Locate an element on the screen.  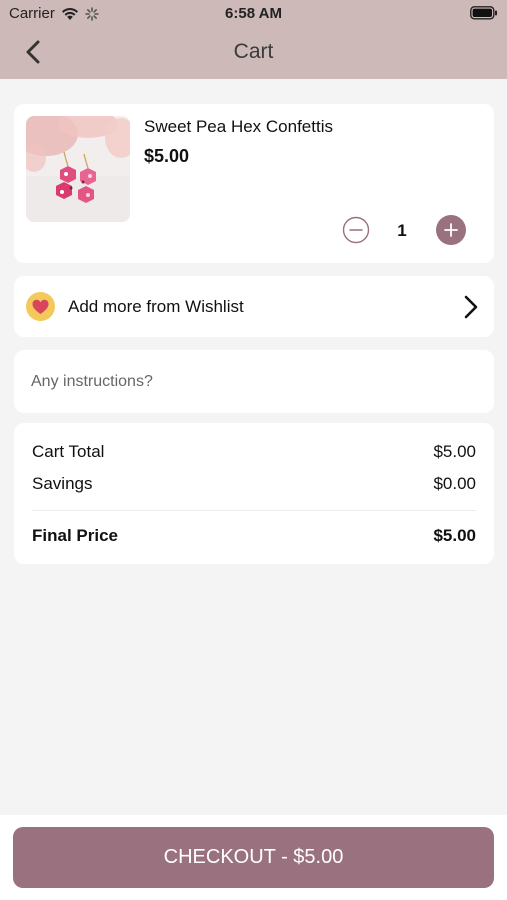
decrease-quantity-button is located at coordinates (356, 230).